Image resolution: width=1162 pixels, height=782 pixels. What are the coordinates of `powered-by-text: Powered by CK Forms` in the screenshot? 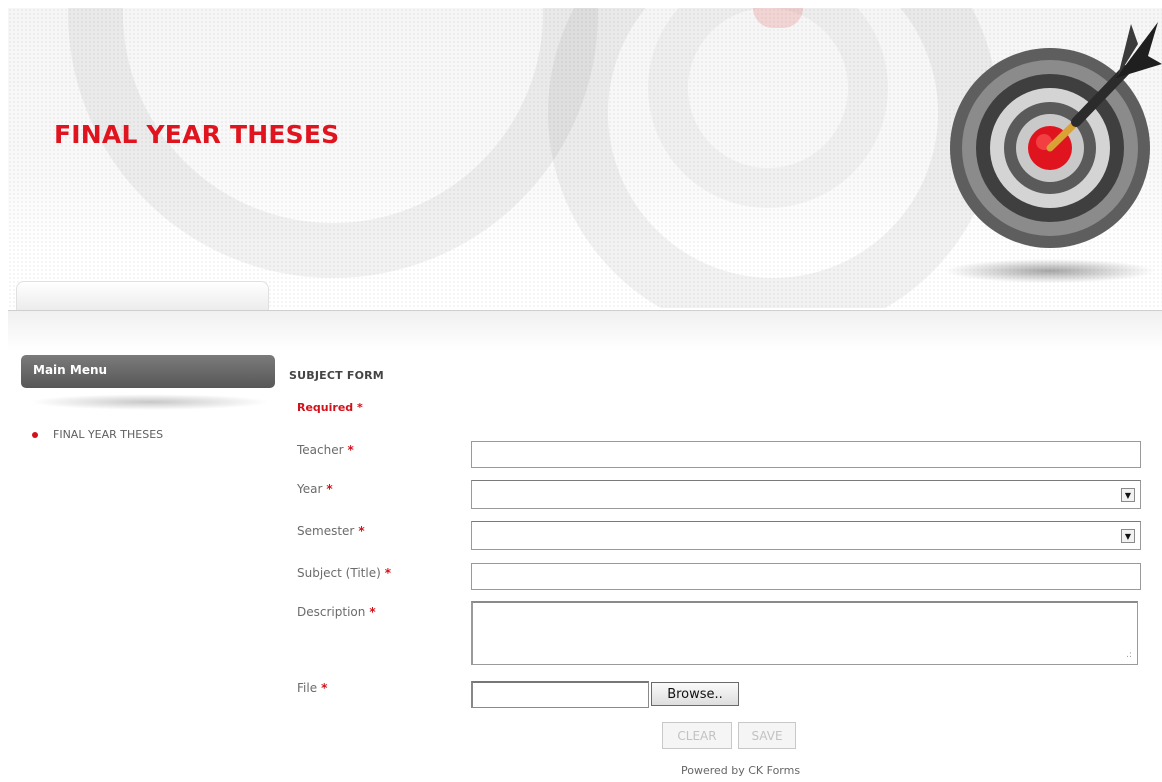 It's located at (741, 770).